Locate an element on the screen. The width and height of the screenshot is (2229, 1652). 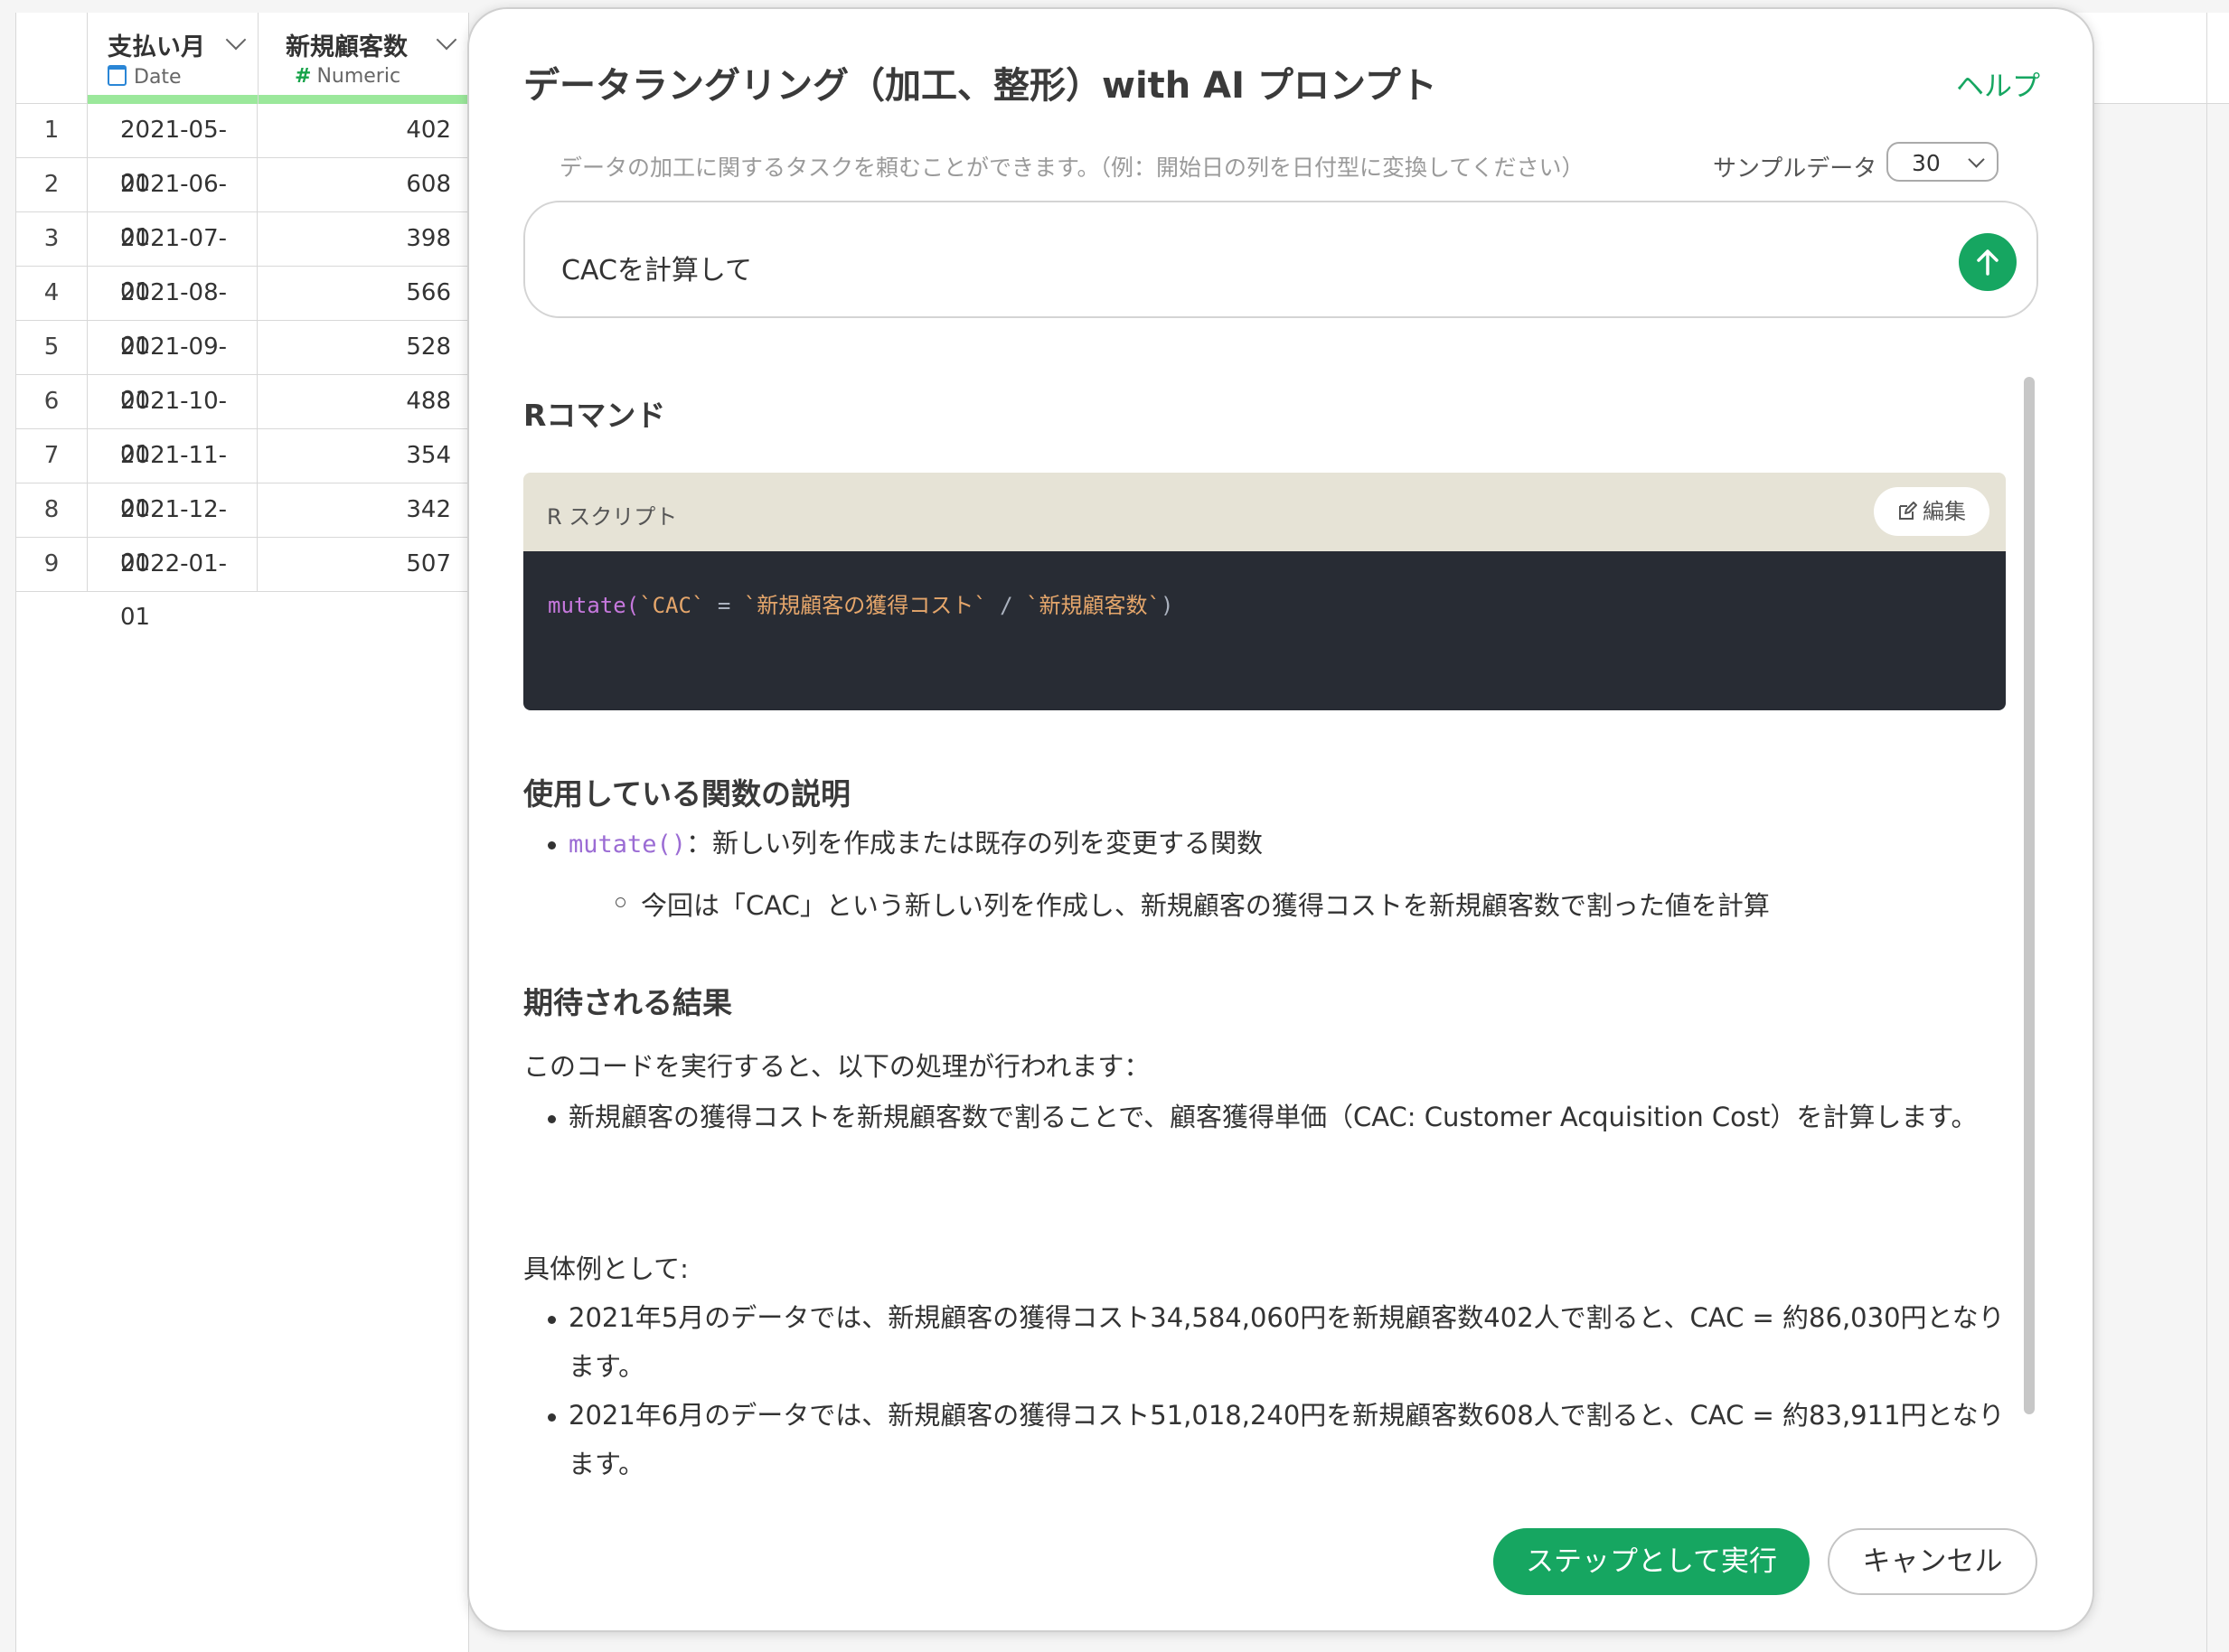
cell-new-customers: 402 is located at coordinates (355, 130).